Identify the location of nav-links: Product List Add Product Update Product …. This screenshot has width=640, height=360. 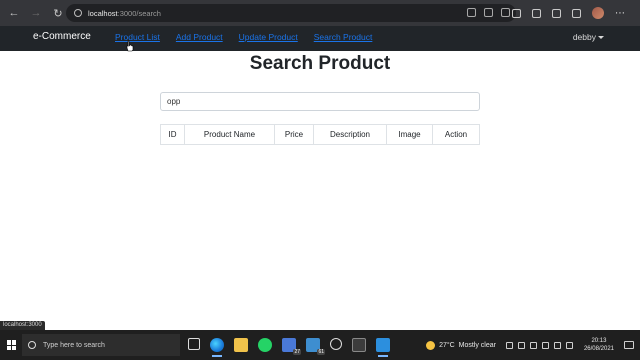
(251, 37).